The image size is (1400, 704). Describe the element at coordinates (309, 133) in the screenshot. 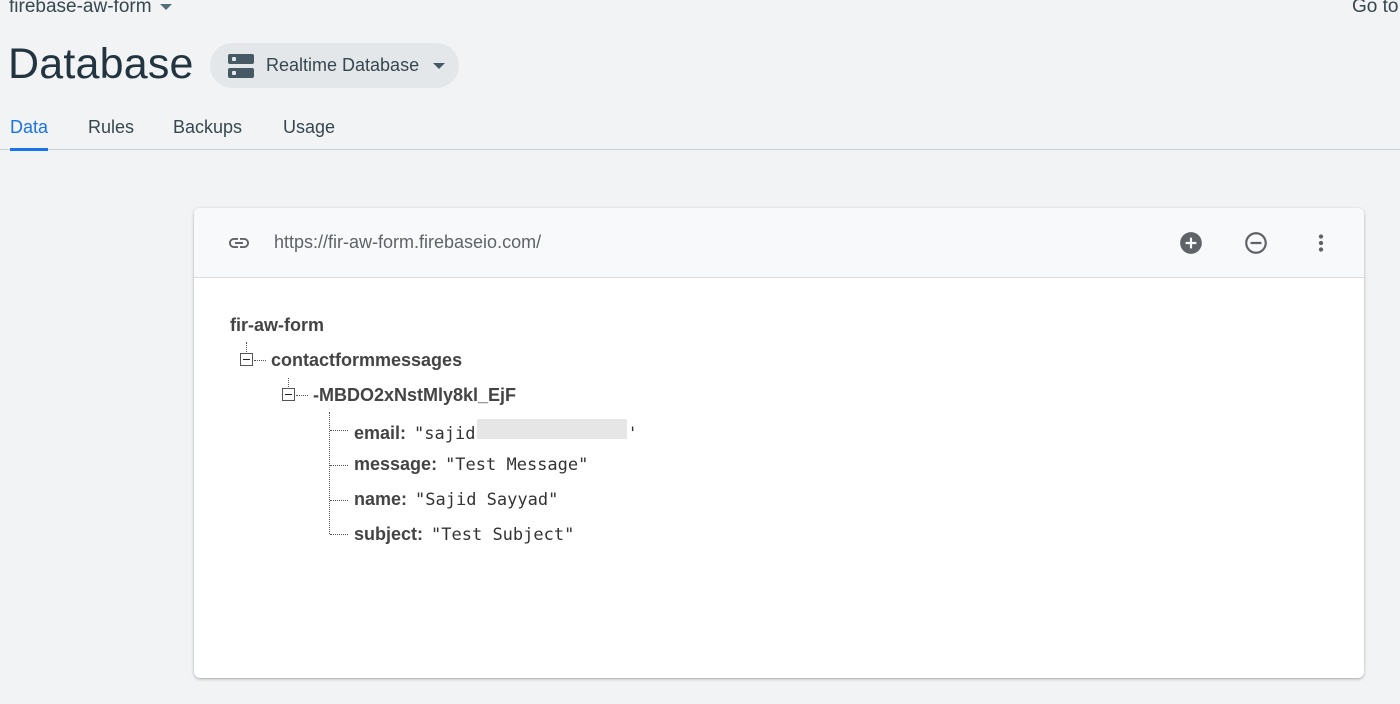

I see `tab-usage: Usage` at that location.